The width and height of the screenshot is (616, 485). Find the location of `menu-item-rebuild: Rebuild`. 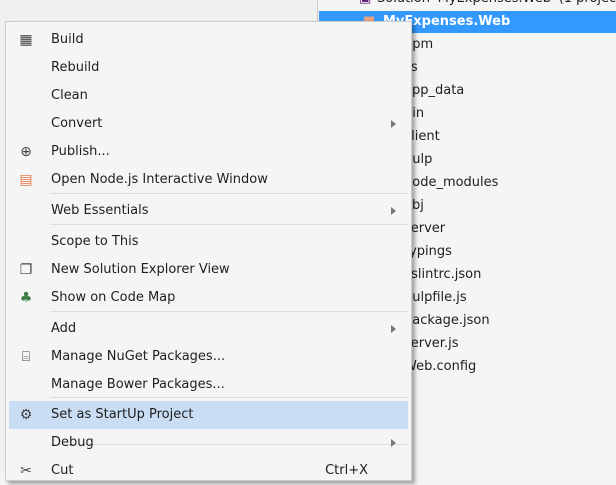

menu-item-rebuild: Rebuild is located at coordinates (208, 68).